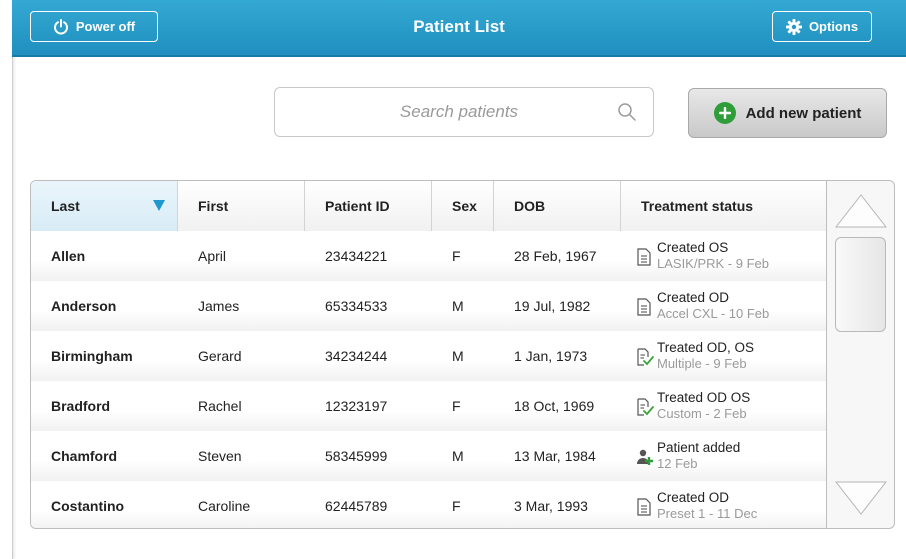 The image size is (906, 559). I want to click on column-header-treatment-status-label: Treatment status, so click(697, 206).